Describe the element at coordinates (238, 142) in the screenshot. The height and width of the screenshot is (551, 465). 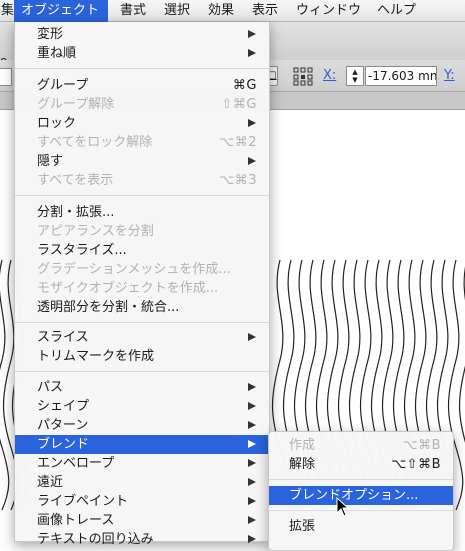
I see `menu-item-shortcut: ⌥⌘2` at that location.